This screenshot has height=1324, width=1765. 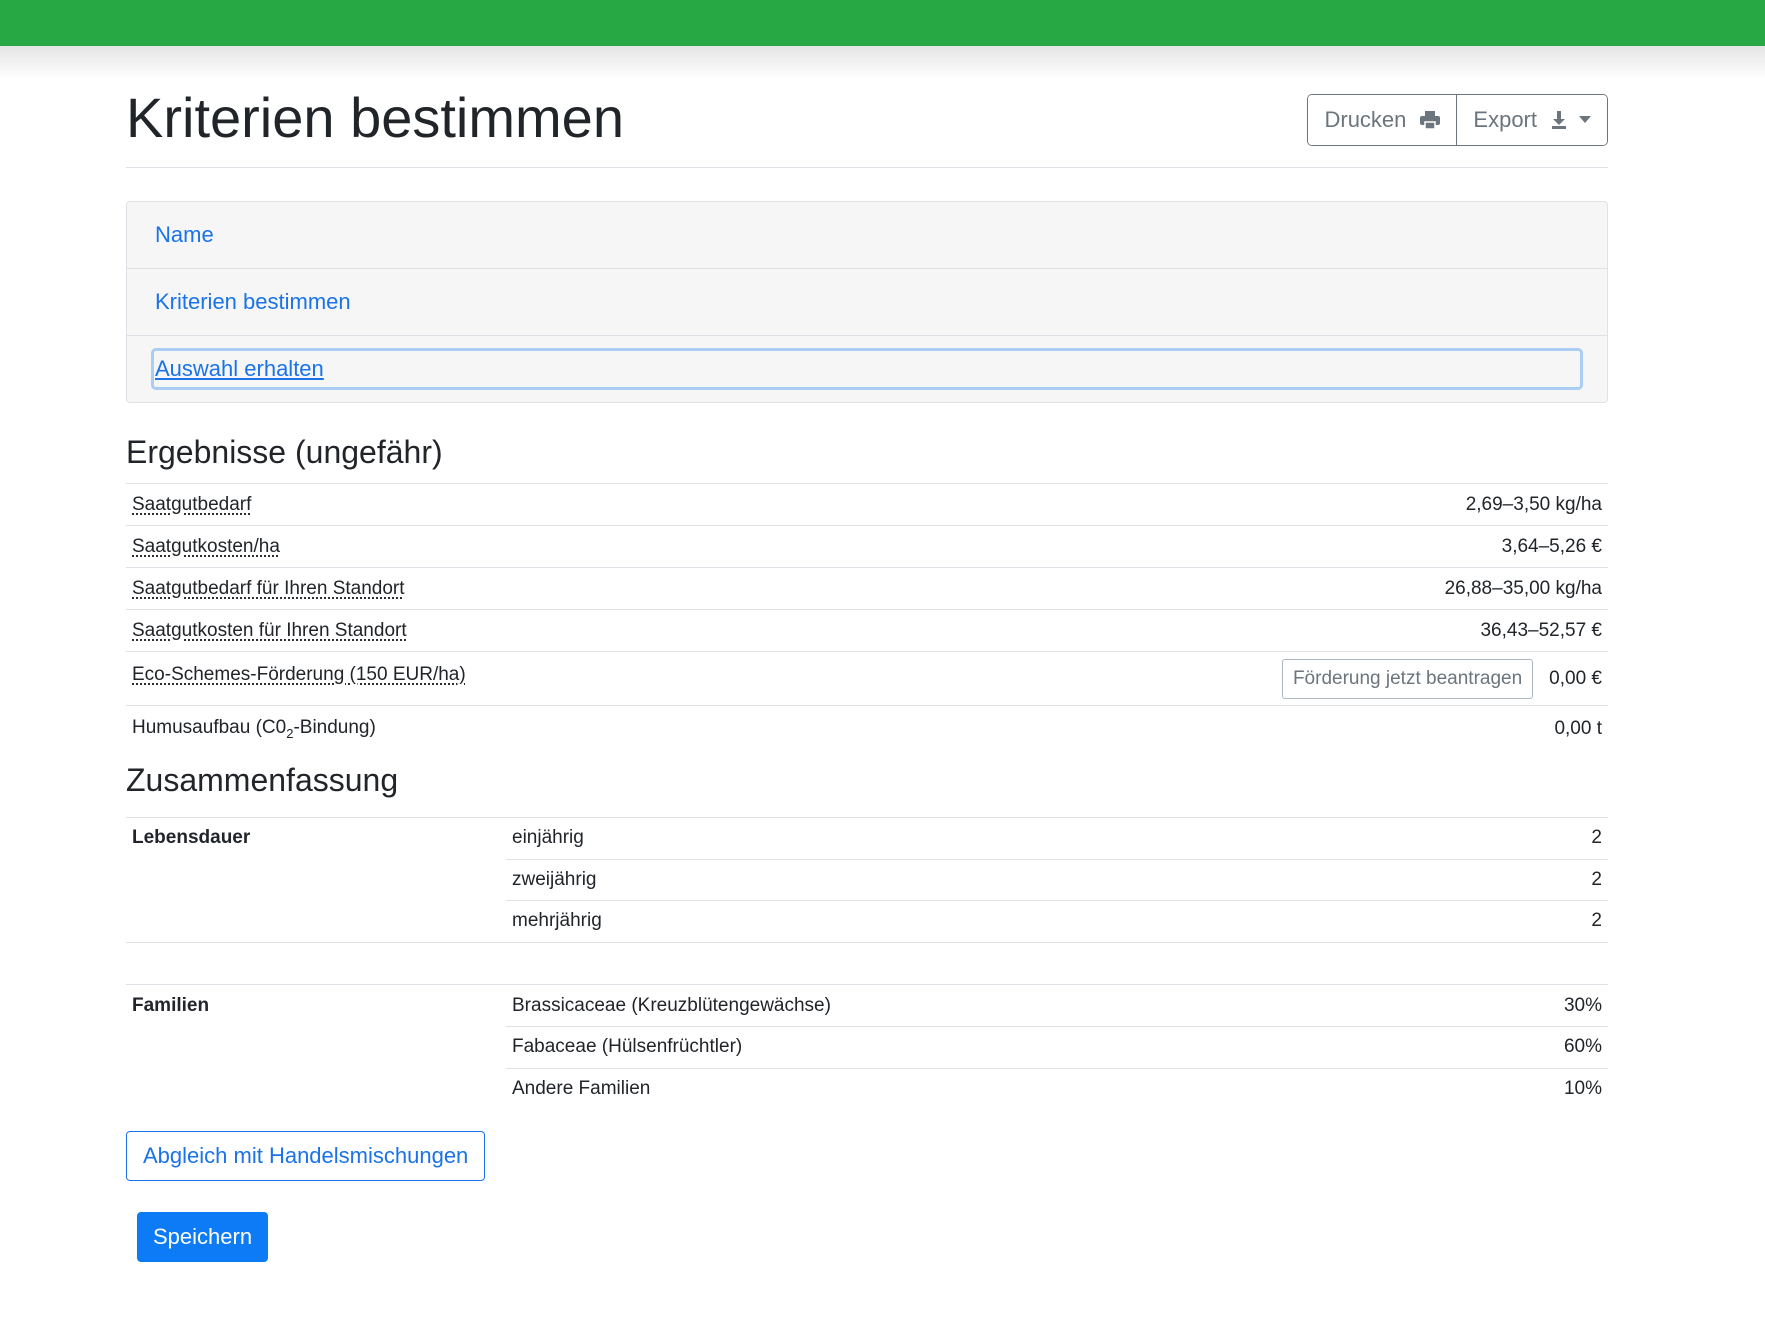 What do you see at coordinates (191, 837) in the screenshot?
I see `summary-group-label: Lebensdauer` at bounding box center [191, 837].